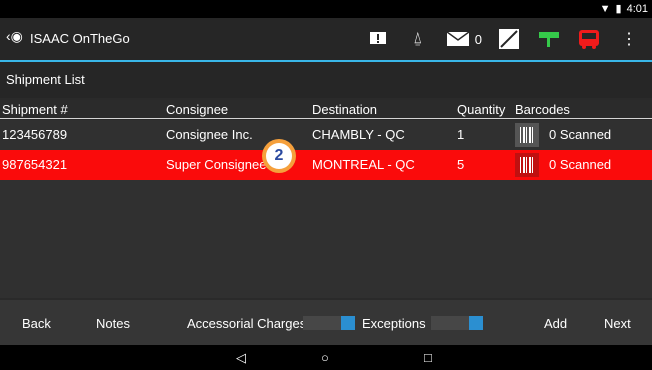  Describe the element at coordinates (394, 323) in the screenshot. I see `exceptions-label: Exceptions` at that location.